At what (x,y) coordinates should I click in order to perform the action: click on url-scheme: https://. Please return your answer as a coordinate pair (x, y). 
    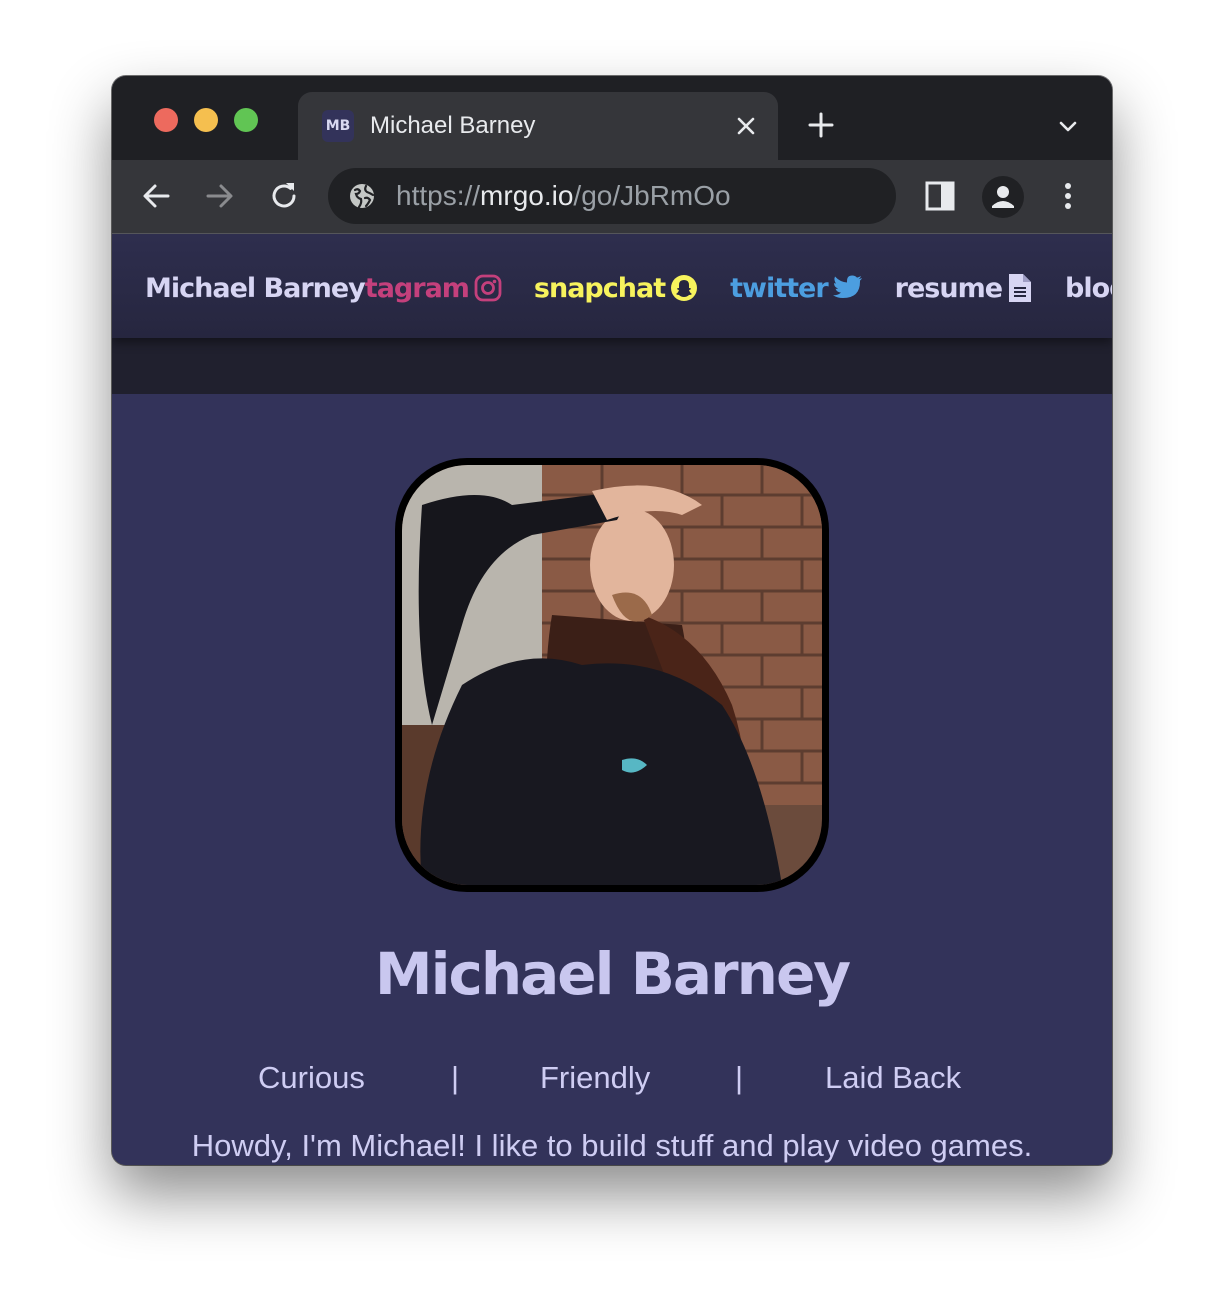
    Looking at the image, I should click on (438, 195).